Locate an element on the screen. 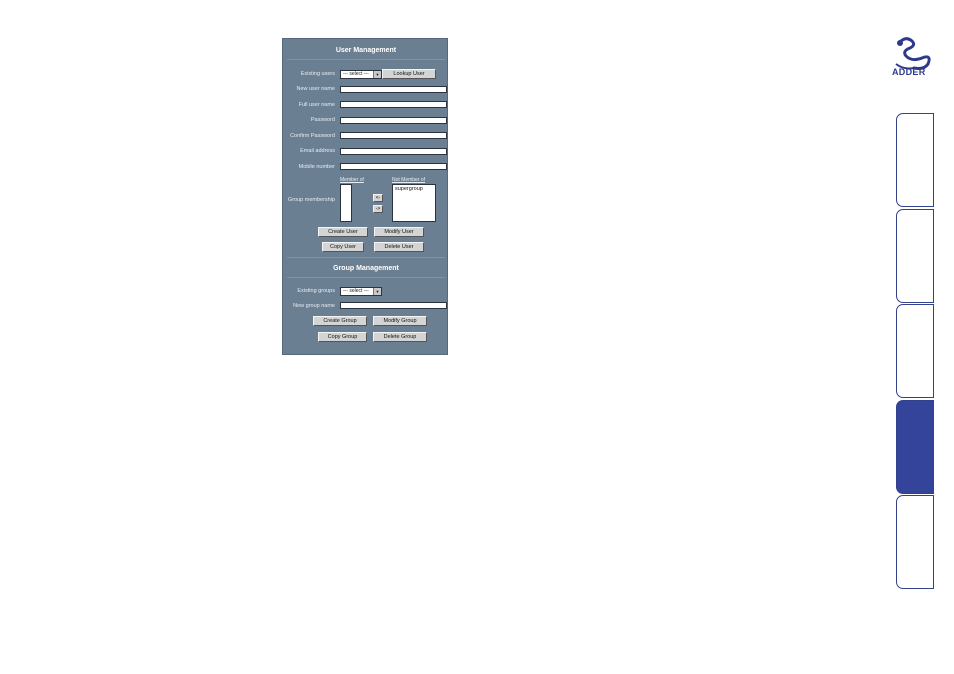  full-user-name-label: Full user name is located at coordinates (316, 105).